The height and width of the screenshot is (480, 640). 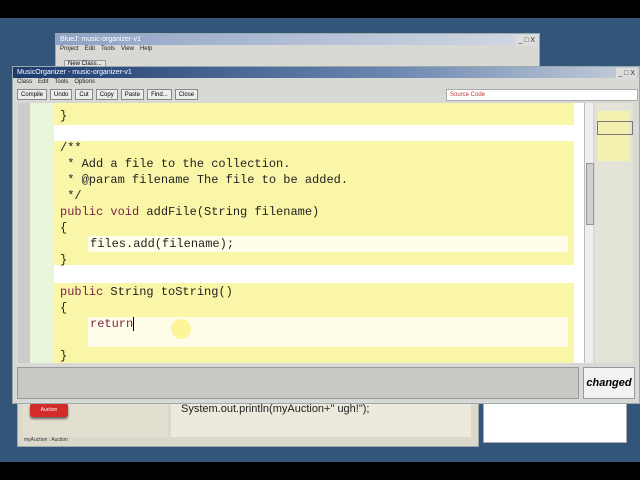 I want to click on undo-button: Undo, so click(x=61, y=94).